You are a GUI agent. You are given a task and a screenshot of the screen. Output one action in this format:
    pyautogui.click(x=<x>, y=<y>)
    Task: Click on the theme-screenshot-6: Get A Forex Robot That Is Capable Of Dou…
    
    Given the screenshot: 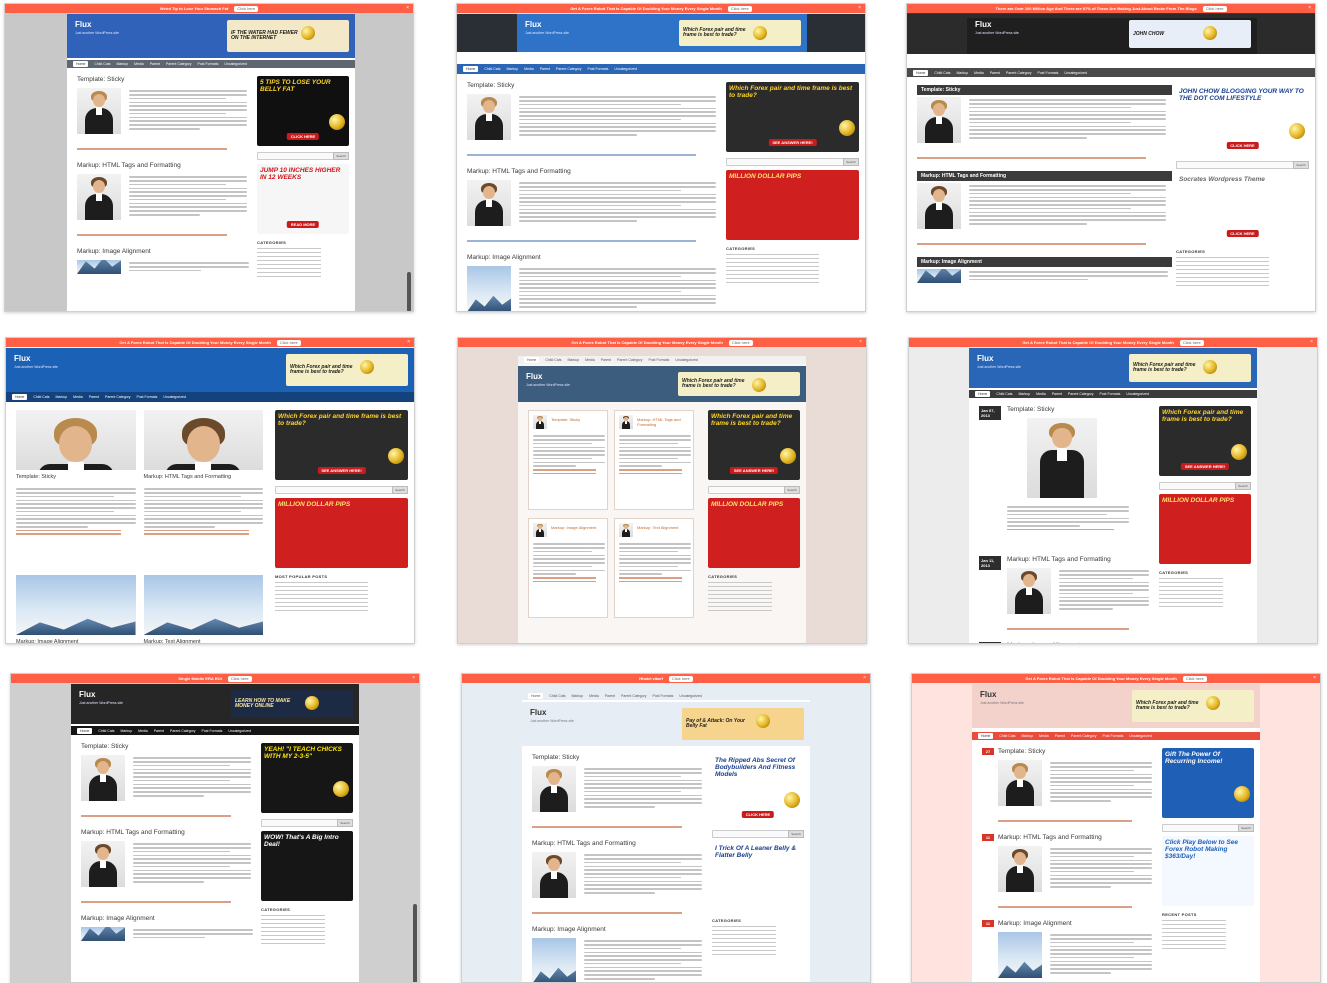 What is the action you would take?
    pyautogui.click(x=1113, y=490)
    